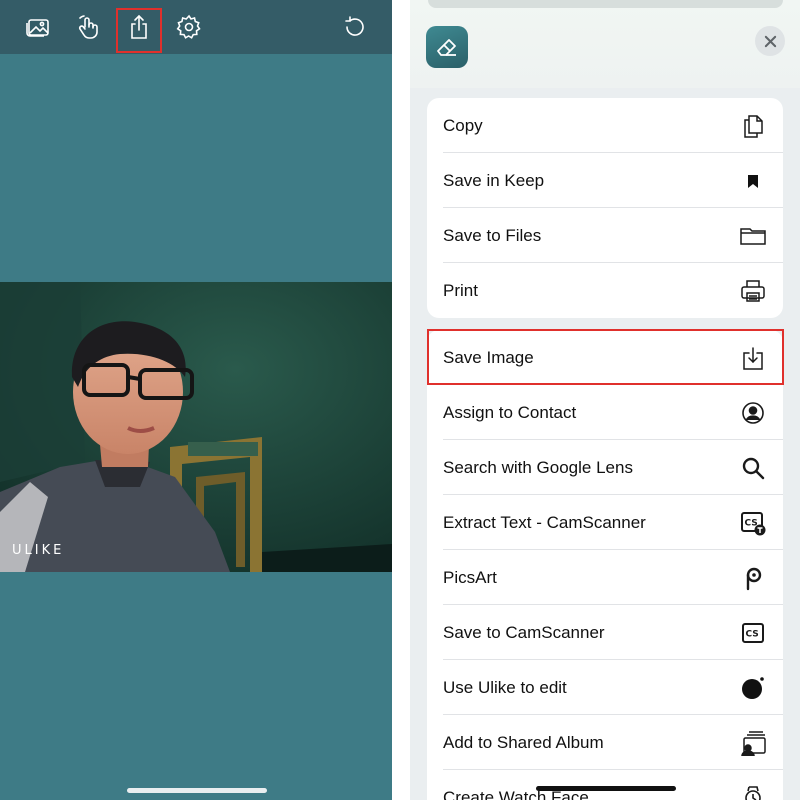 The height and width of the screenshot is (800, 800). I want to click on action-search-google-lens: Search with Google Lens, so click(605, 467).